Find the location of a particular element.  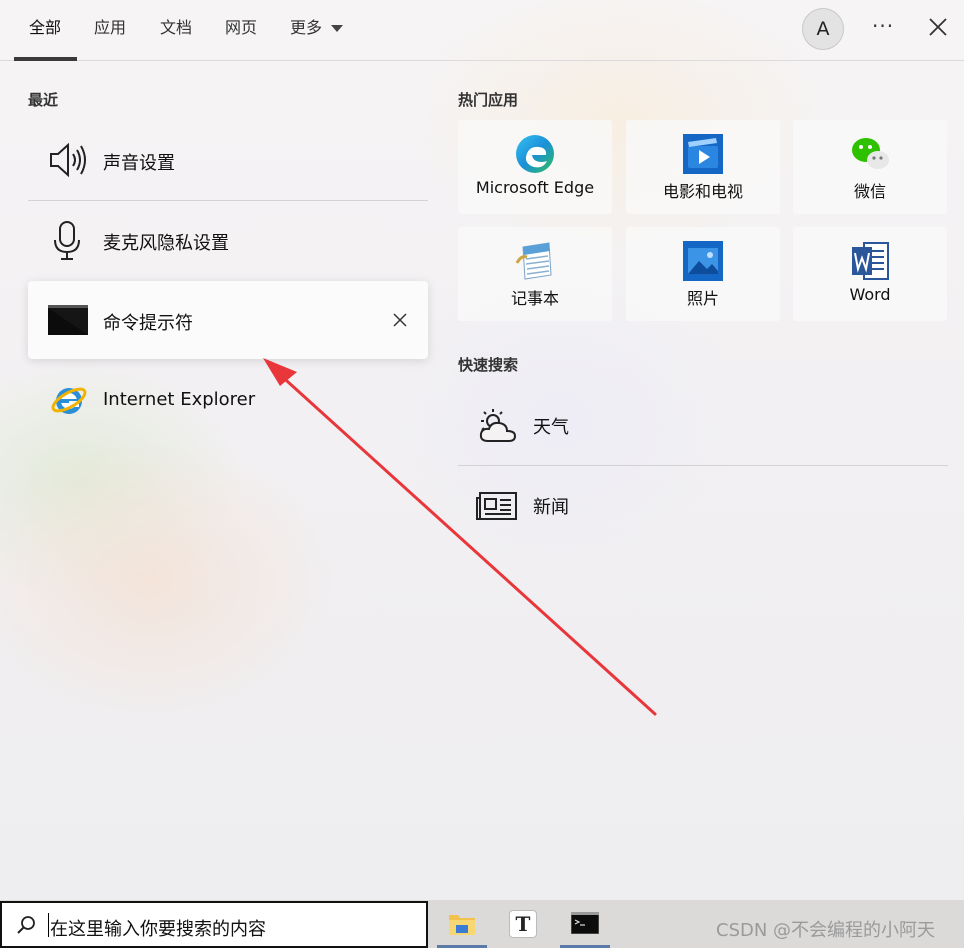

app-tile-label: Microsoft Edge is located at coordinates (535, 187).